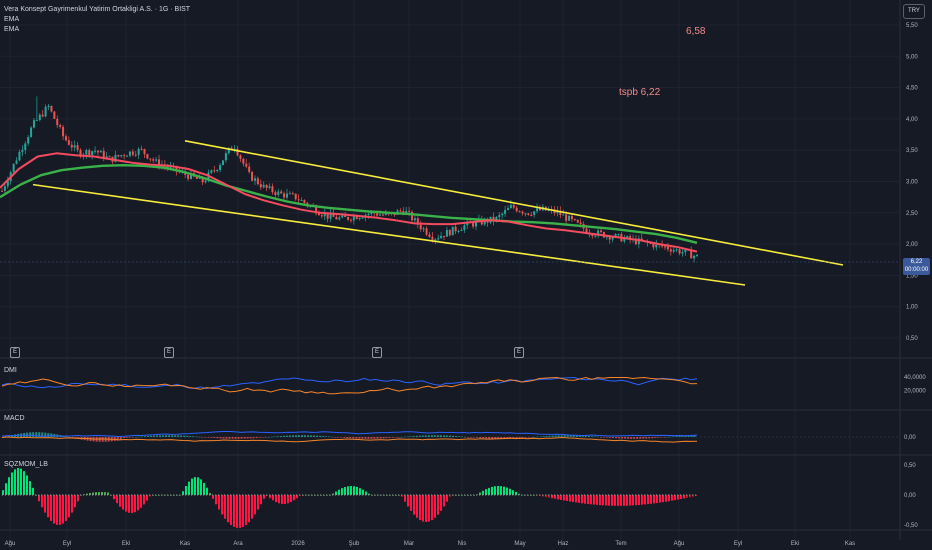  I want to click on currency-badge: TRY, so click(914, 11).